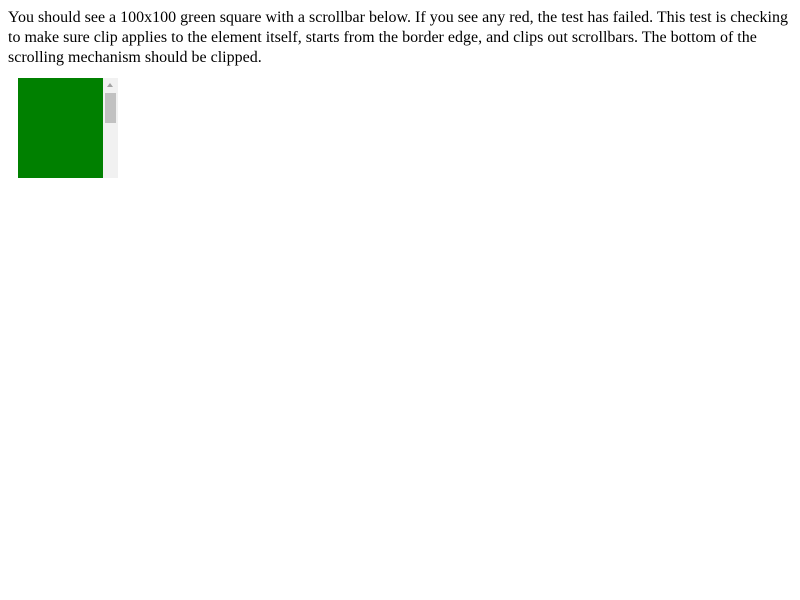 The width and height of the screenshot is (800, 600). I want to click on chevron-up-icon, so click(110, 85).